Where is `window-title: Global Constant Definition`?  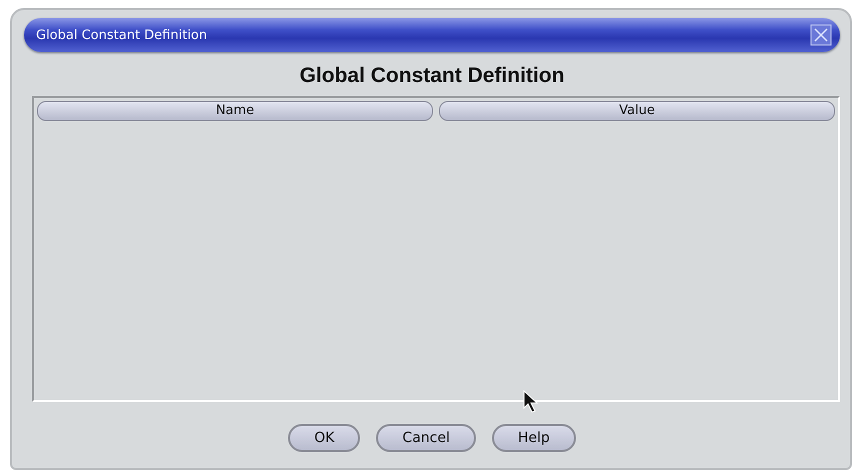
window-title: Global Constant Definition is located at coordinates (122, 35).